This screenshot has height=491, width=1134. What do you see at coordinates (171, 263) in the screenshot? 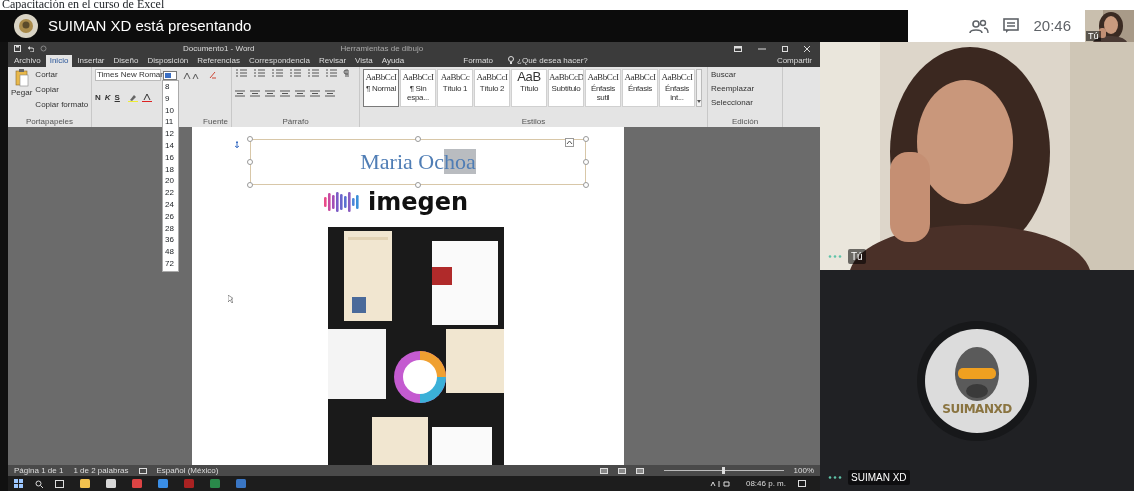
I see `font-size-option: 72` at bounding box center [171, 263].